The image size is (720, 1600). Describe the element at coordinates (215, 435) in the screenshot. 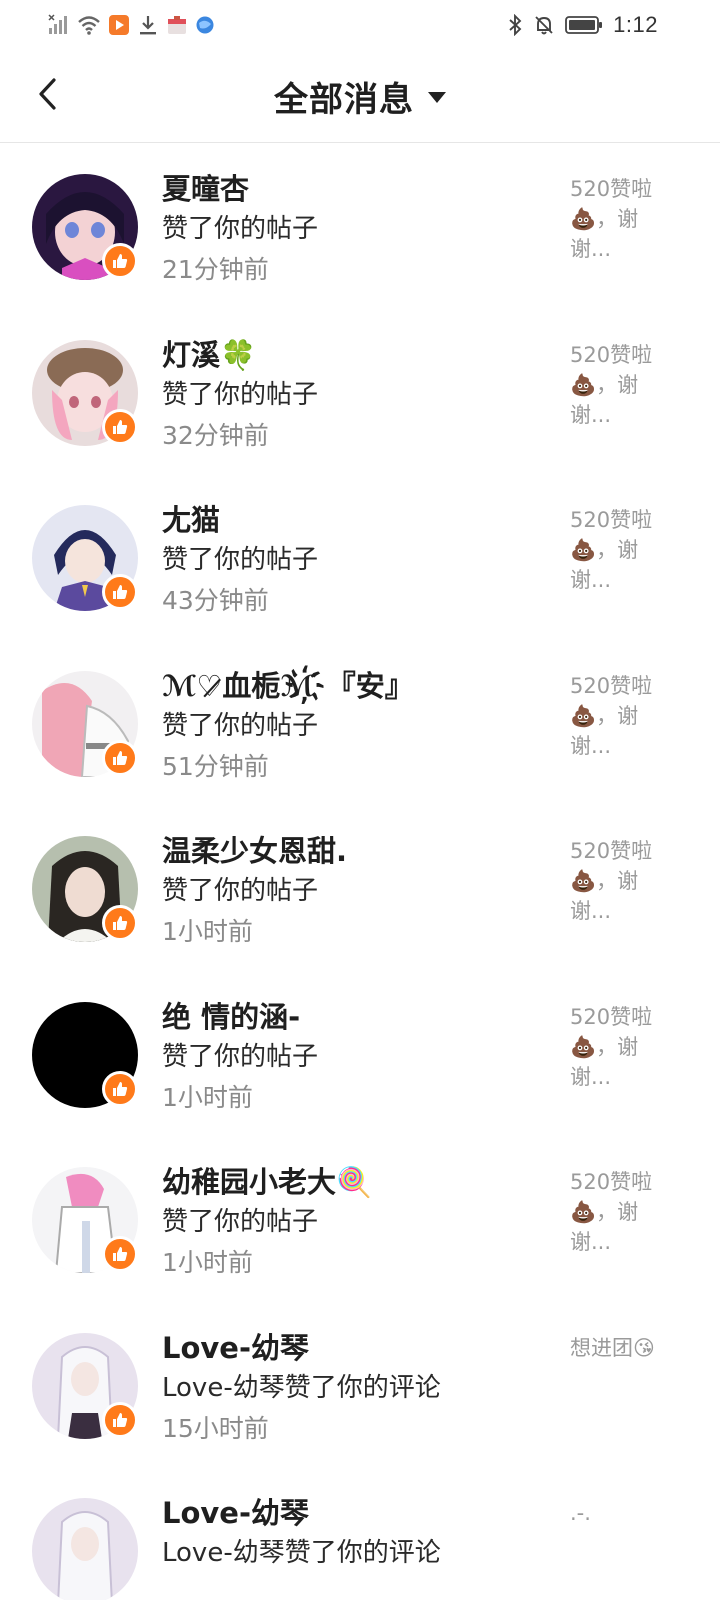

I see `message-time: 32分钟前` at that location.